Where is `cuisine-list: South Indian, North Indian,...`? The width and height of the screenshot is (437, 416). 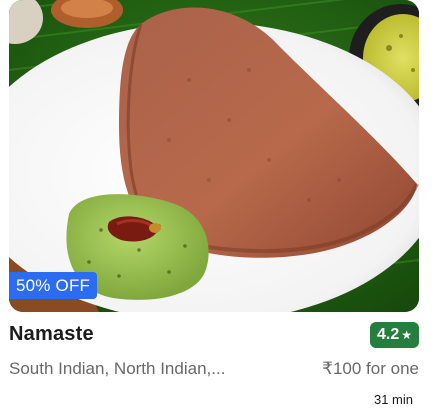 cuisine-list: South Indian, North Indian,... is located at coordinates (117, 368).